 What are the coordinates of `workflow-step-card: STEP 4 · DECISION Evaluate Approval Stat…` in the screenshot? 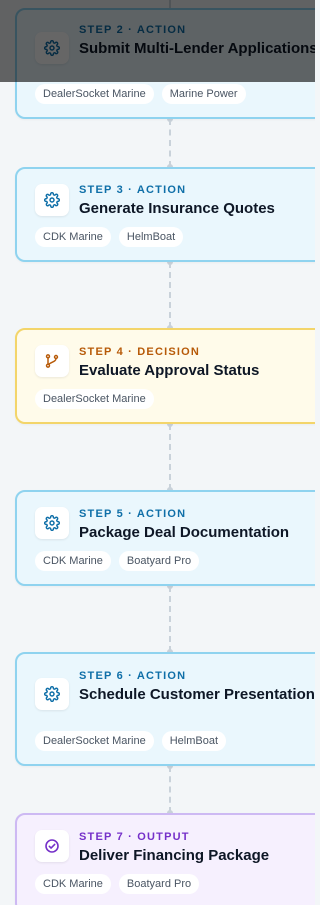 It's located at (165, 376).